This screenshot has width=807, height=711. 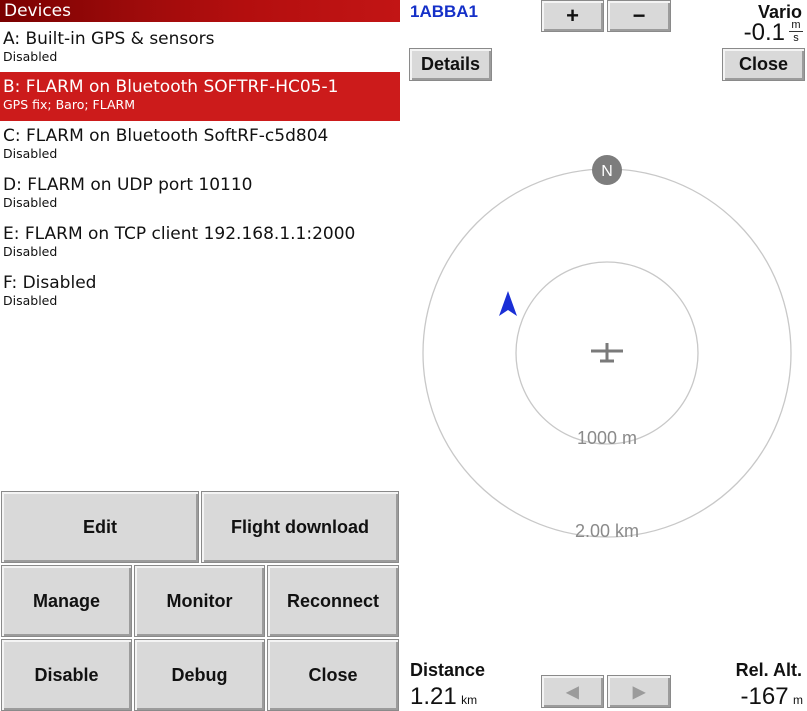 I want to click on devices-title: Devices, so click(x=200, y=11).